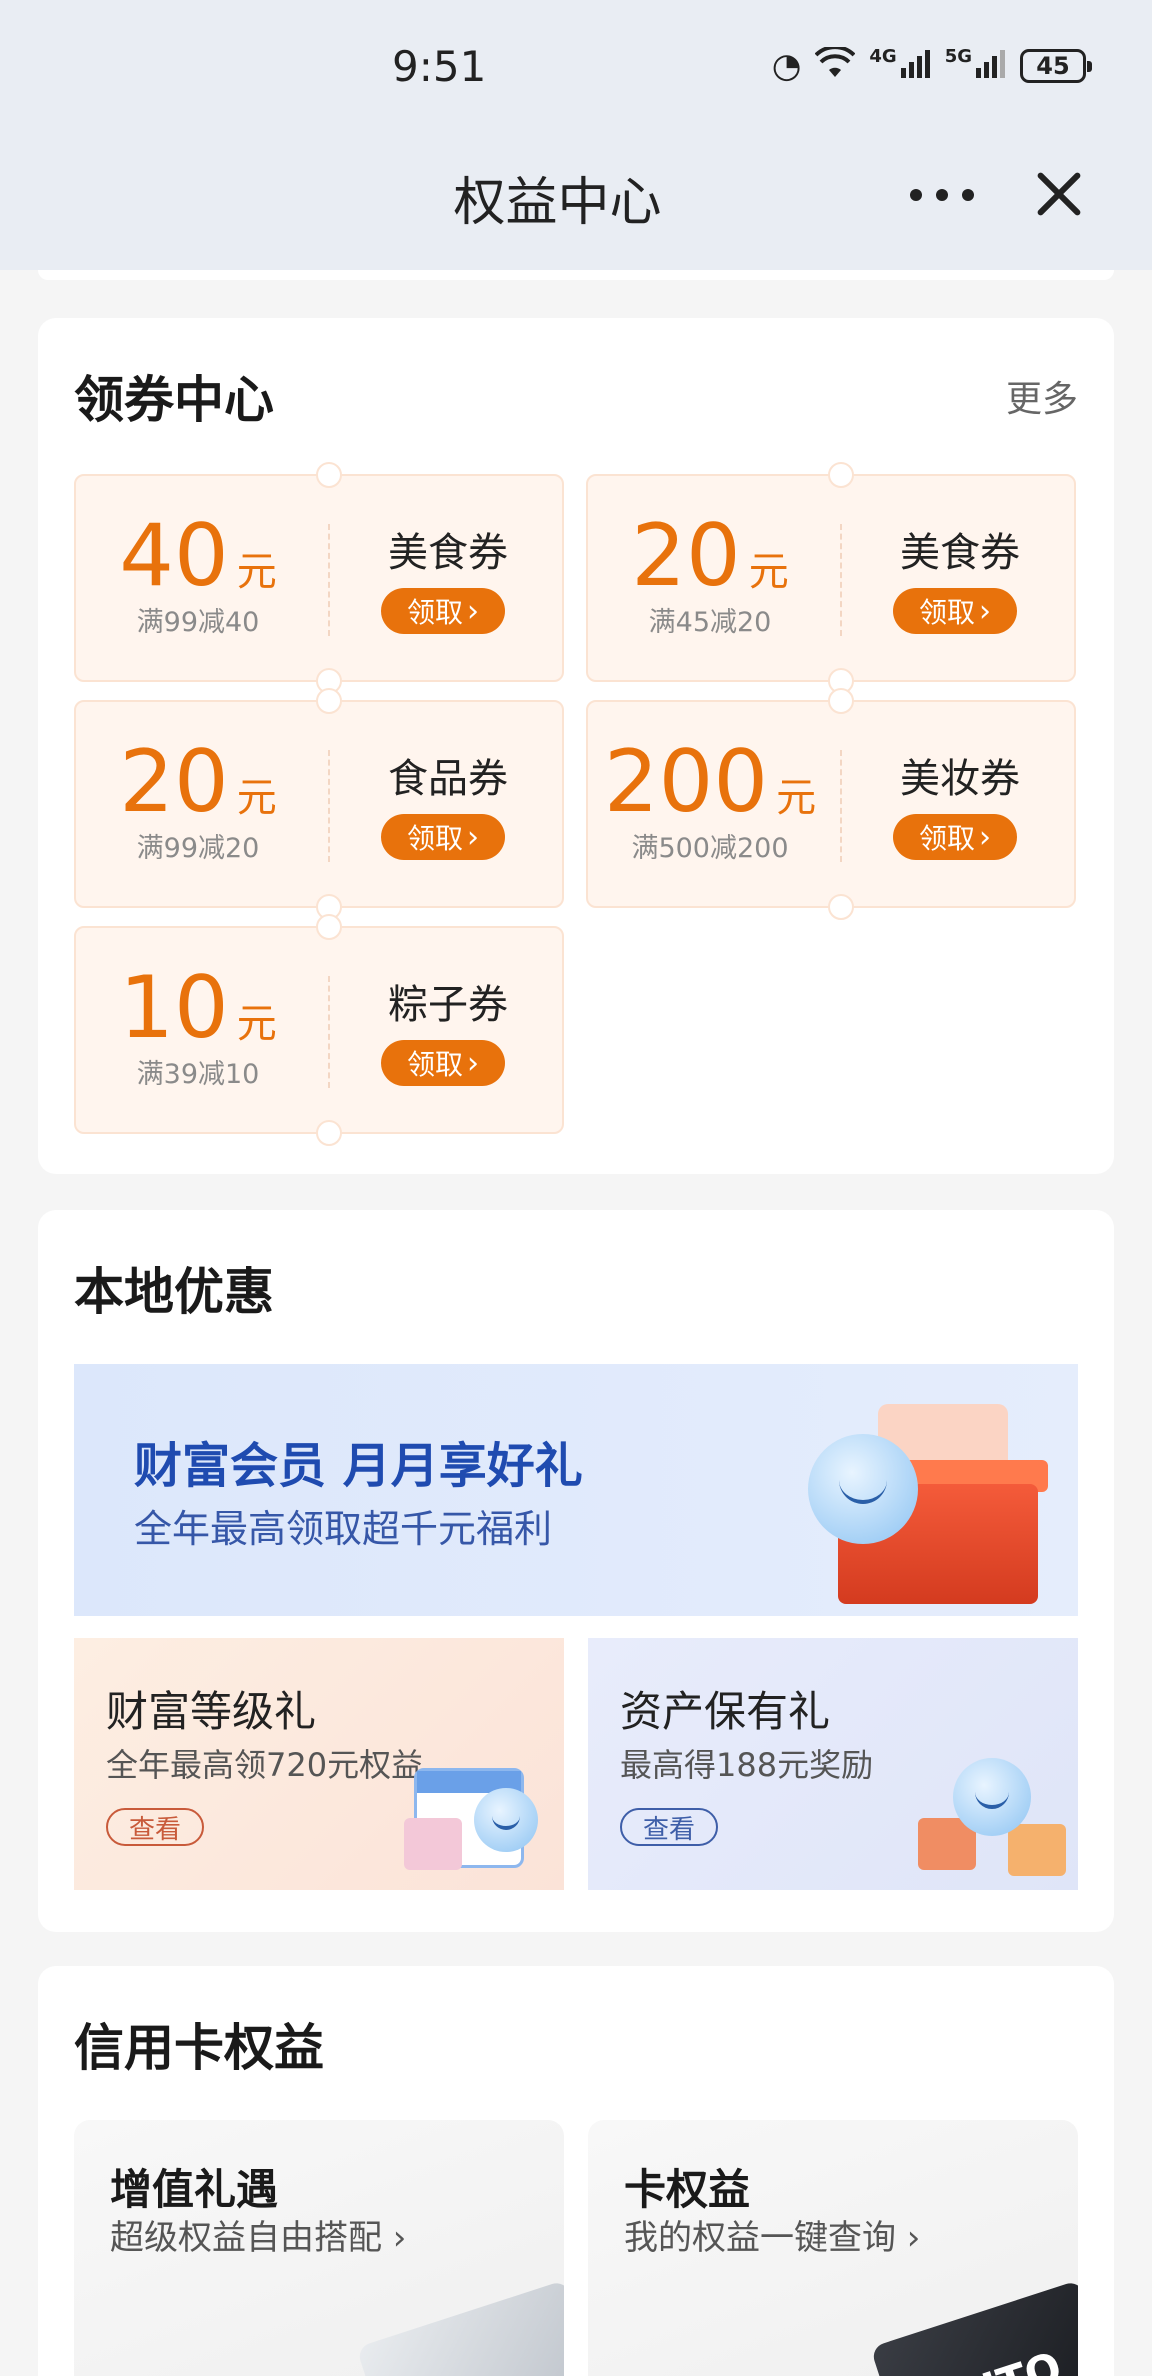 This screenshot has height=2376, width=1152. Describe the element at coordinates (198, 848) in the screenshot. I see `coupon-rule: 满99减20` at that location.